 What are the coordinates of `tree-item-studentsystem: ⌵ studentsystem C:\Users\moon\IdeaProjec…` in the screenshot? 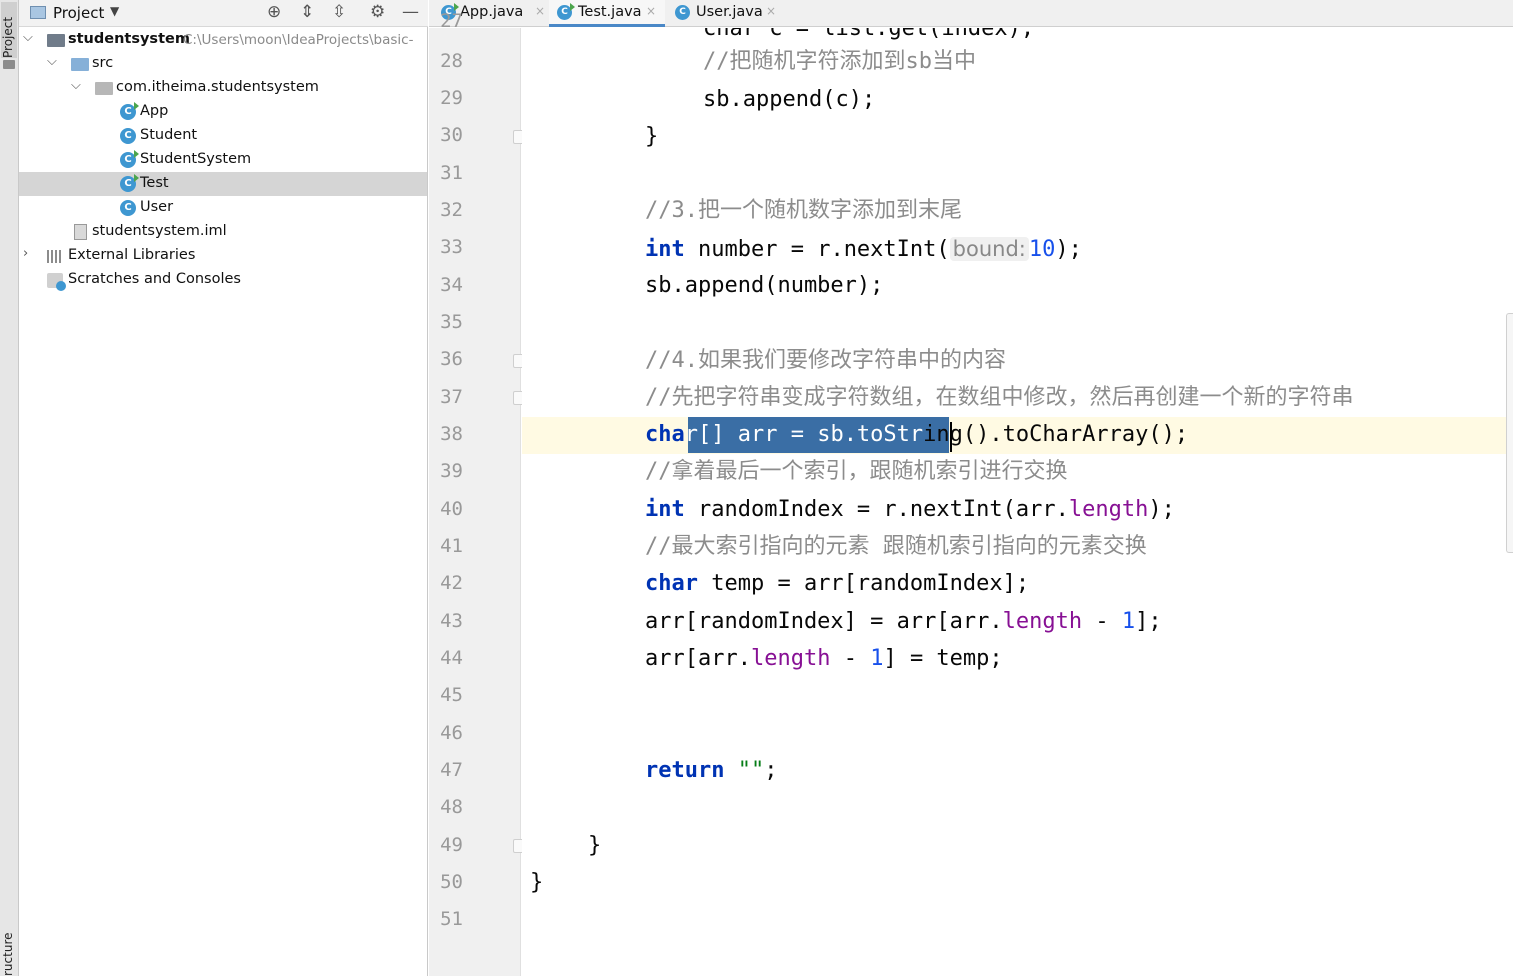 It's located at (223, 40).